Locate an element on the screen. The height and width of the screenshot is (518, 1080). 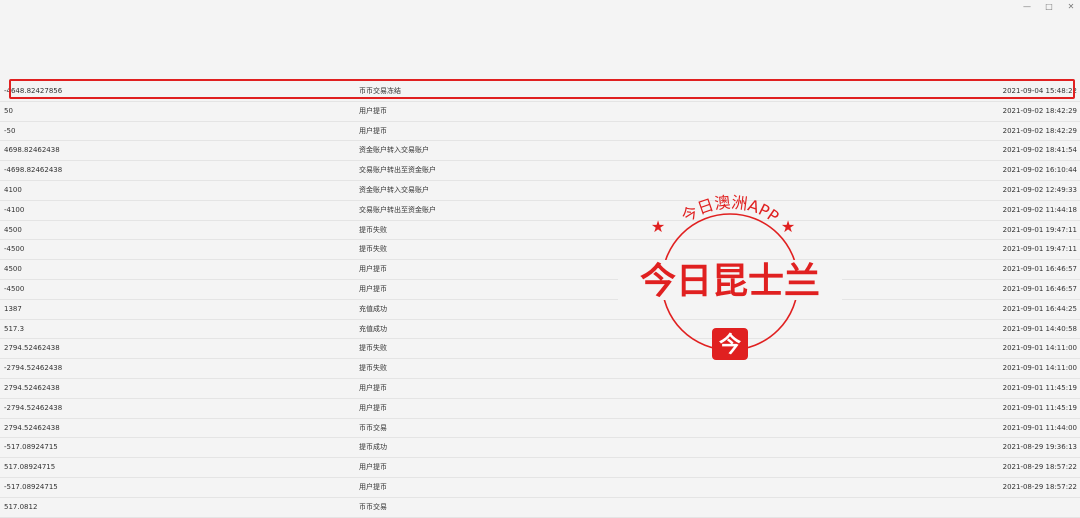
window-titlebar: — □ ✕ is located at coordinates (540, 7).